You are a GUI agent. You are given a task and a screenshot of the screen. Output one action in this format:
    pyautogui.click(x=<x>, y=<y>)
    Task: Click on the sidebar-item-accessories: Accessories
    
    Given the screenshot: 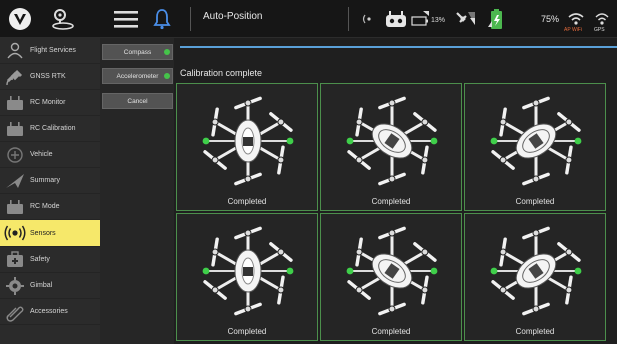 What is the action you would take?
    pyautogui.click(x=50, y=312)
    